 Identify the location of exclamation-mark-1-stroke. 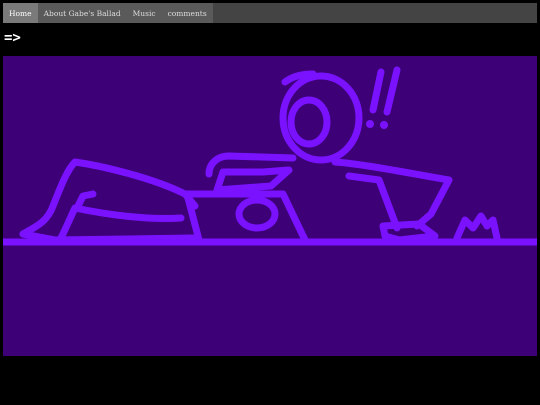
(377, 91).